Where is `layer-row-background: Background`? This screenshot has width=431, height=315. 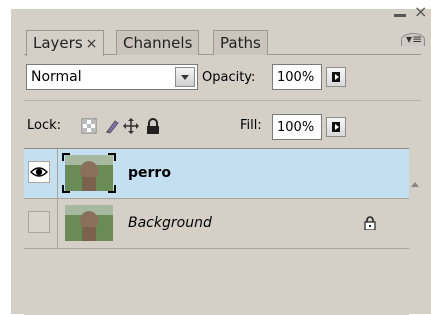 layer-row-background: Background is located at coordinates (216, 224).